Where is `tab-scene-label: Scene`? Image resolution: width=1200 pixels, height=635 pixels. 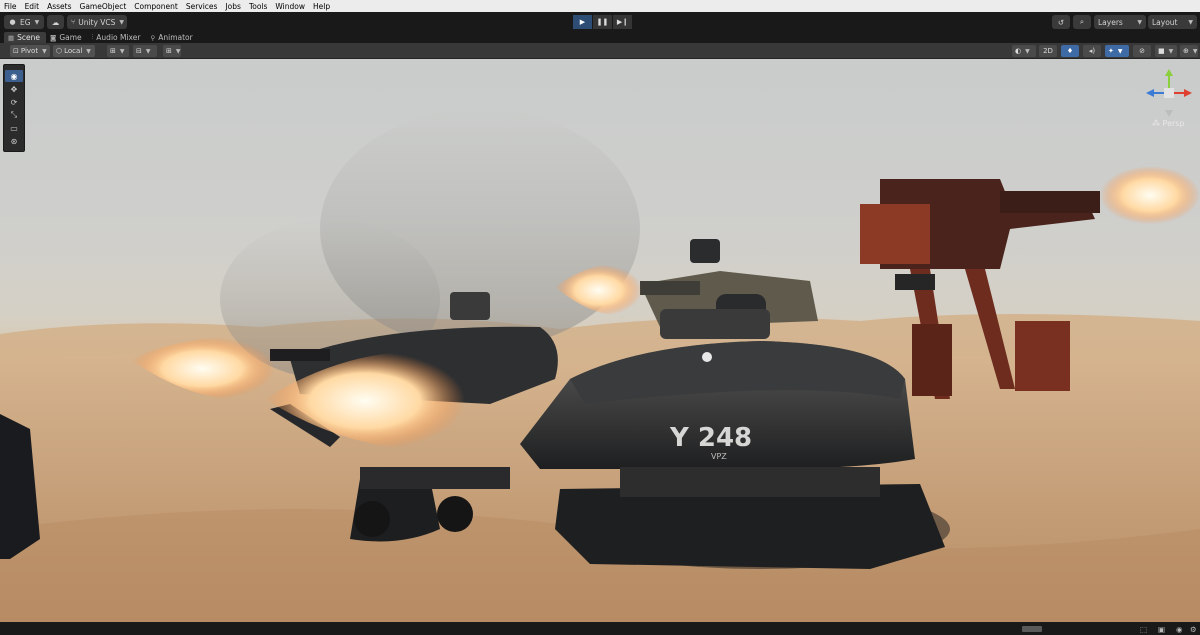 tab-scene-label: Scene is located at coordinates (29, 37).